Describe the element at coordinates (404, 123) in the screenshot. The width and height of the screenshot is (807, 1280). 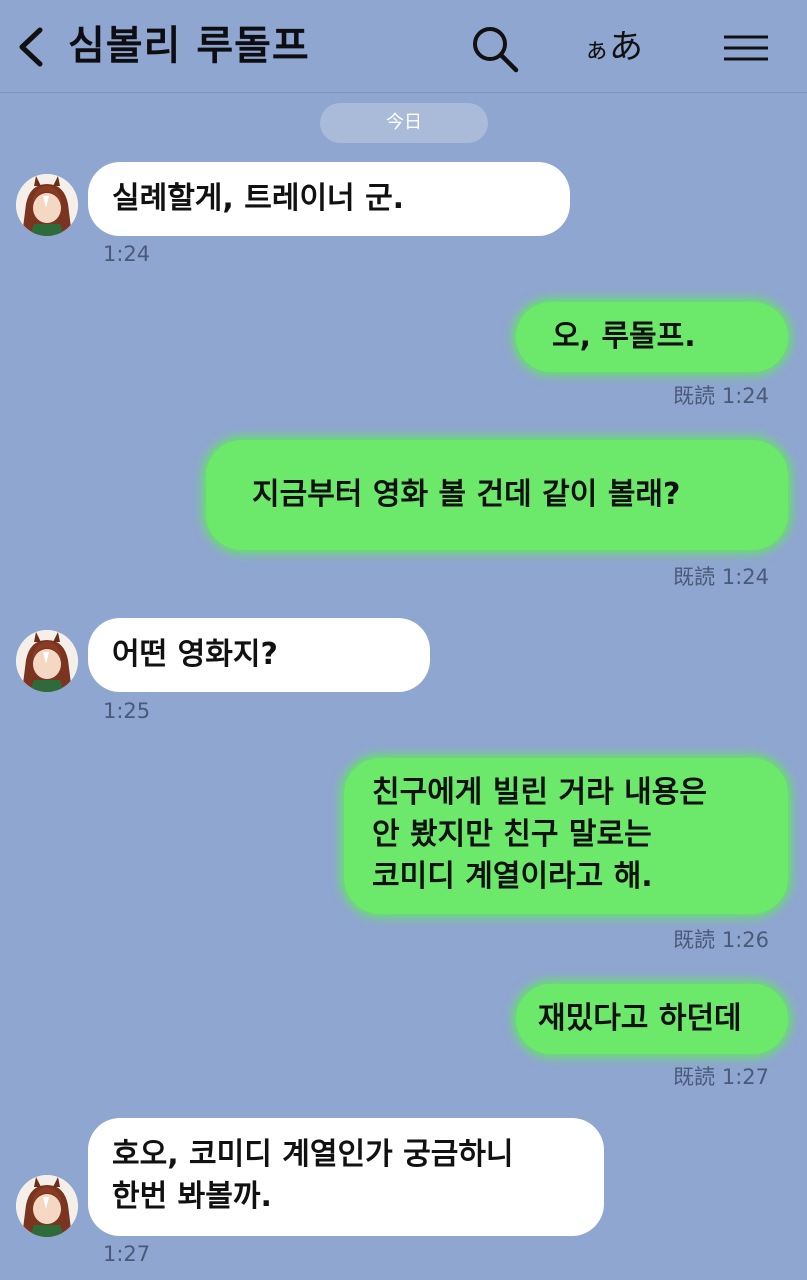
I see `date-divider: 今日` at that location.